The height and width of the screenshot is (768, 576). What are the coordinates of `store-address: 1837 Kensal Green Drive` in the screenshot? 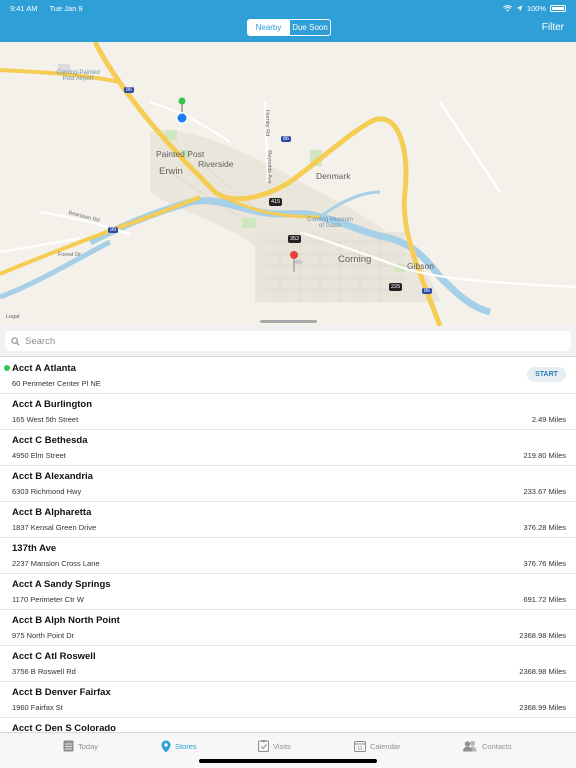 It's located at (54, 527).